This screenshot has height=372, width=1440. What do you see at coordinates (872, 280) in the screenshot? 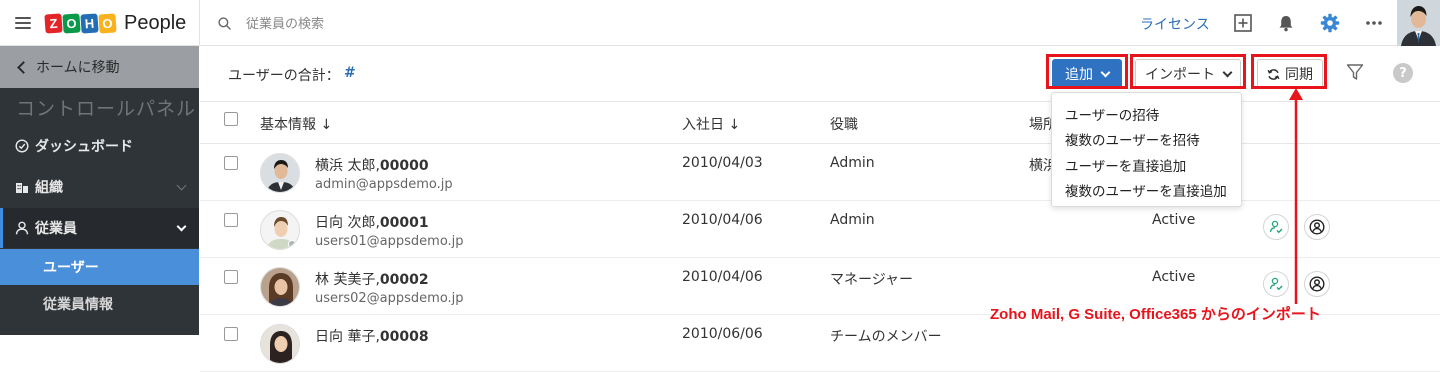
I see `employee-role: マネージャー` at bounding box center [872, 280].